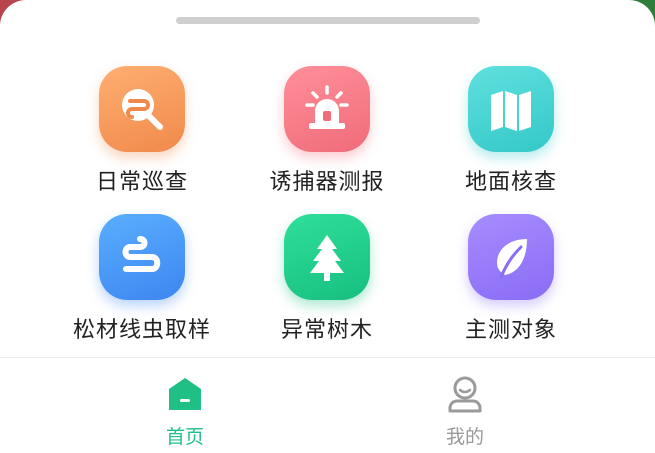 Image resolution: width=655 pixels, height=453 pixels. I want to click on sheet-drag-handle, so click(328, 20).